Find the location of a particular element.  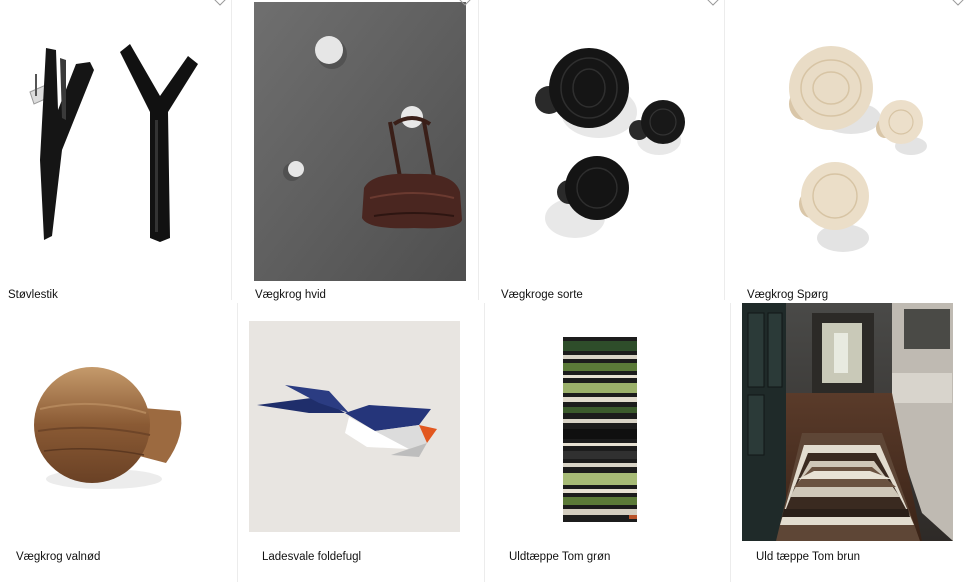

product-image-paper-swallow is located at coordinates (354, 426).